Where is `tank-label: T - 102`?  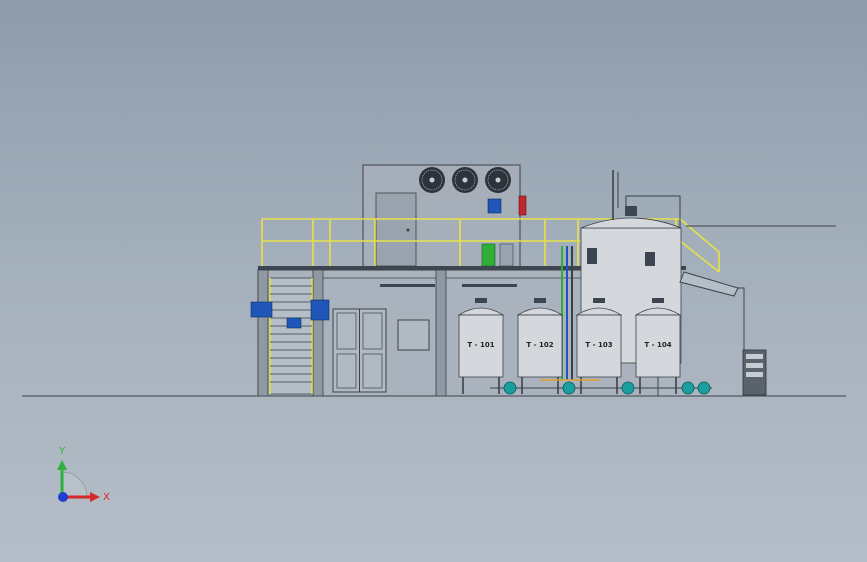 tank-label: T - 102 is located at coordinates (539, 345).